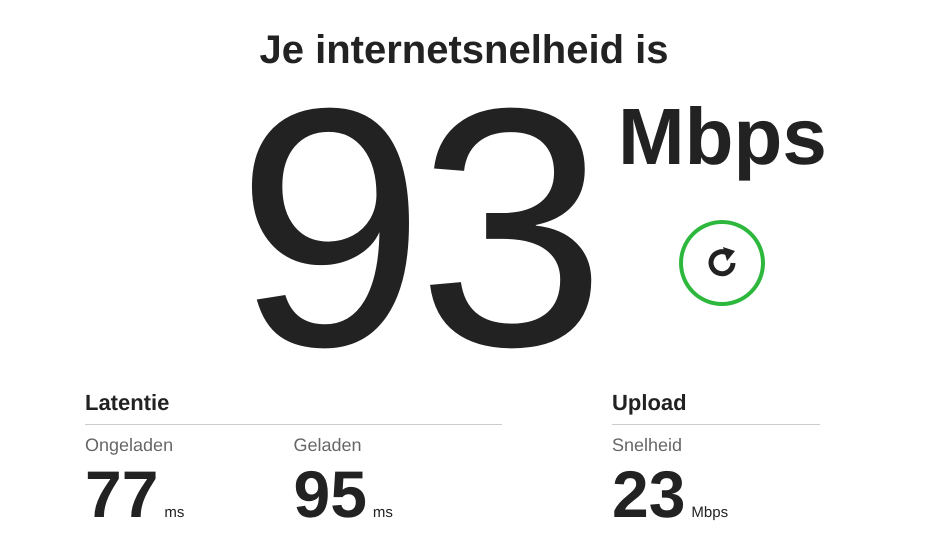  What do you see at coordinates (716, 407) in the screenshot?
I see `section-heading: Upload` at bounding box center [716, 407].